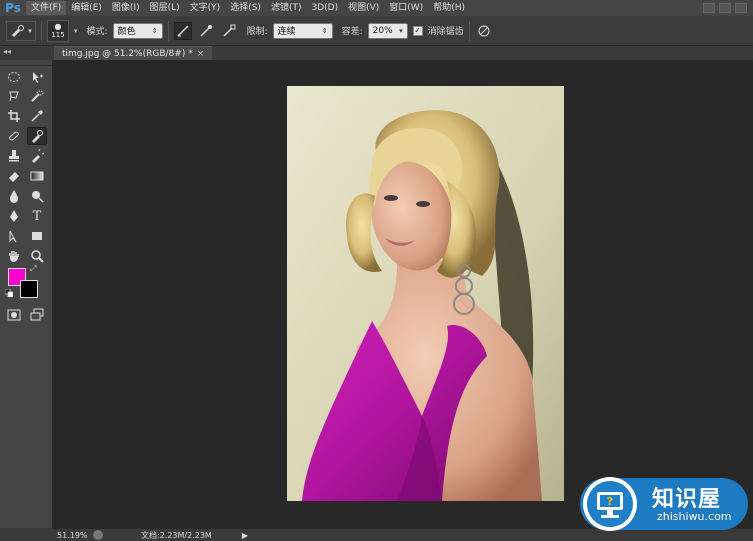 The image size is (753, 541). Describe the element at coordinates (741, 8) in the screenshot. I see `close-button` at that location.